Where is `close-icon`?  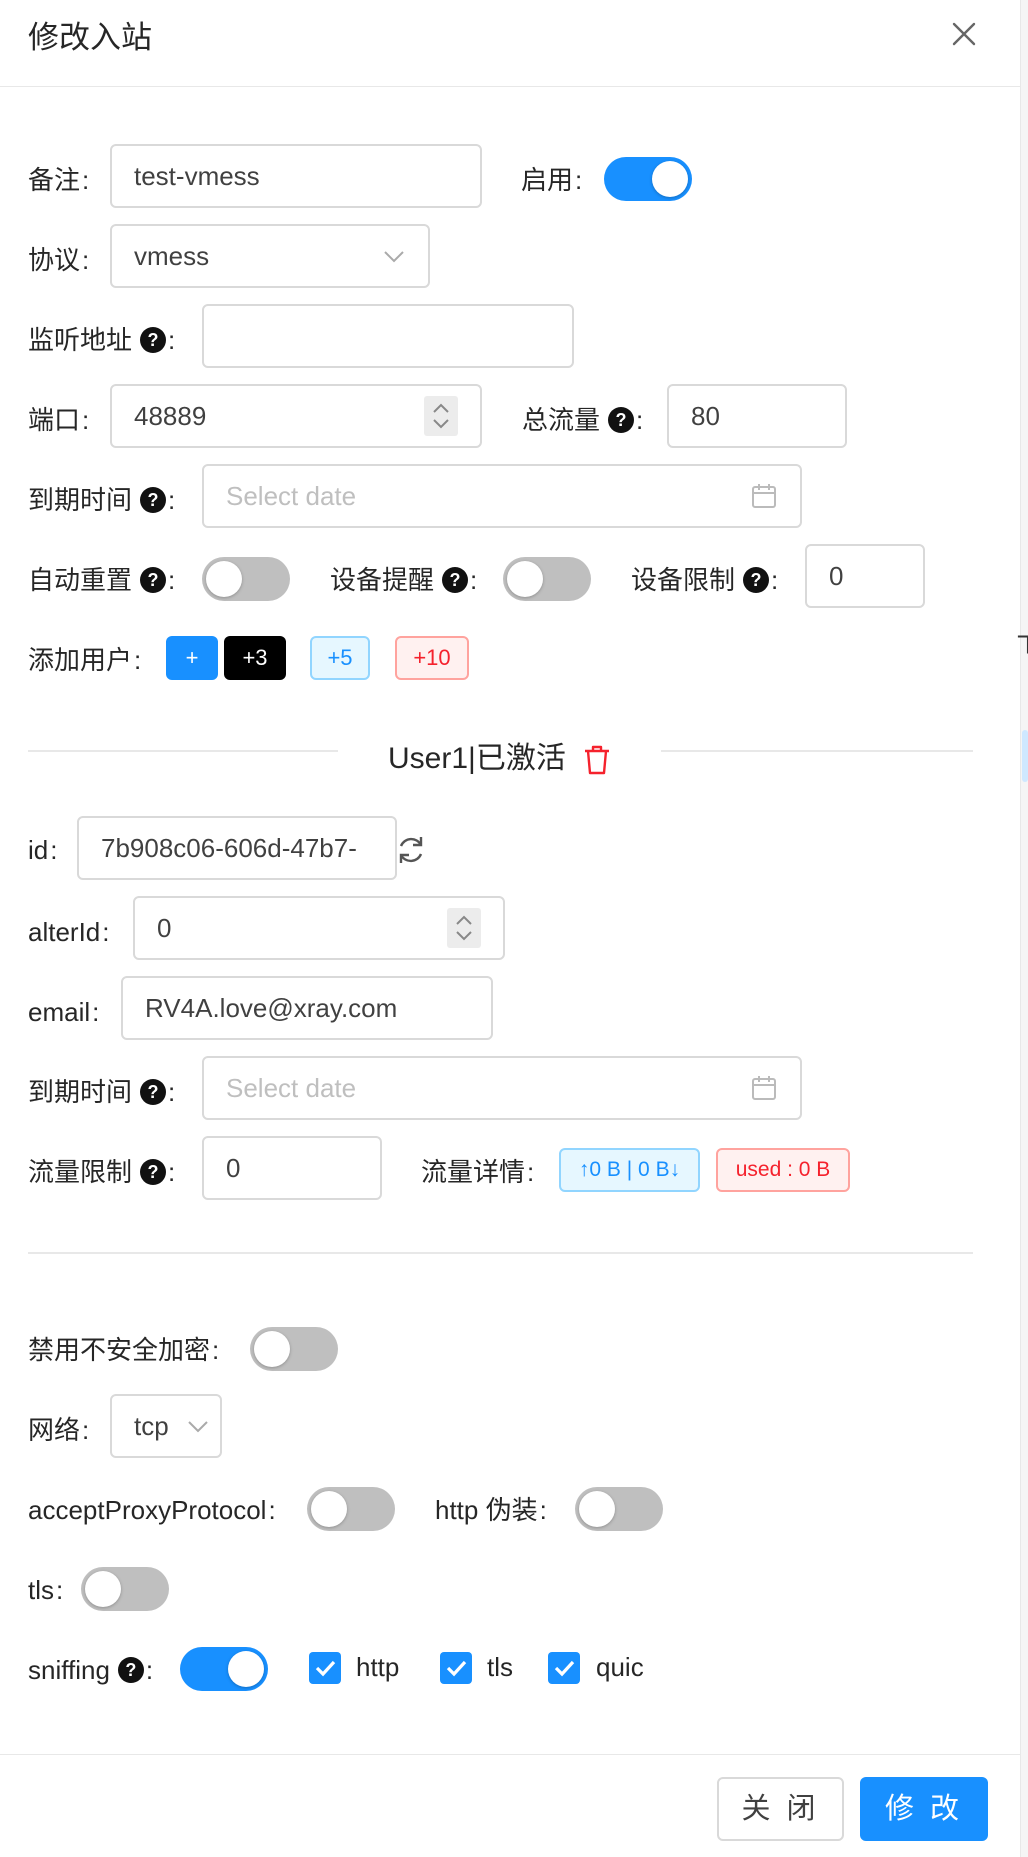 close-icon is located at coordinates (964, 34).